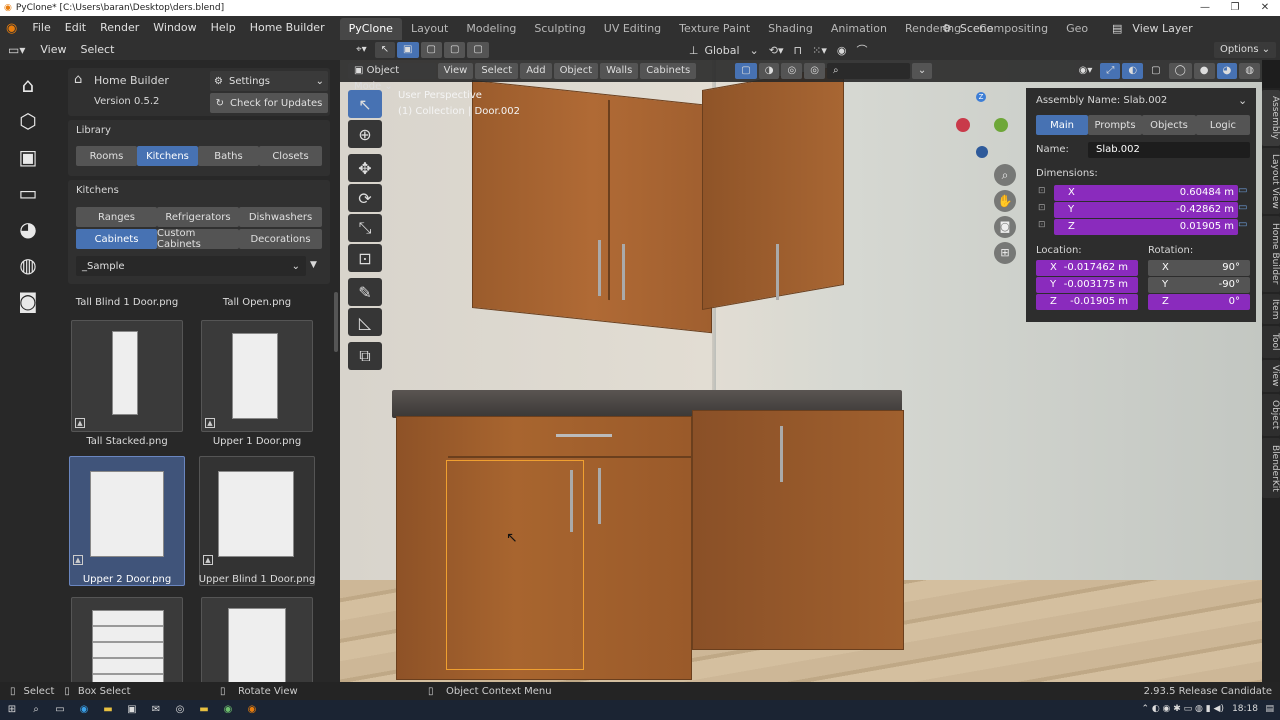 Image resolution: width=1280 pixels, height=720 pixels. What do you see at coordinates (228, 156) in the screenshot?
I see `library-tab-baths: Baths` at bounding box center [228, 156].